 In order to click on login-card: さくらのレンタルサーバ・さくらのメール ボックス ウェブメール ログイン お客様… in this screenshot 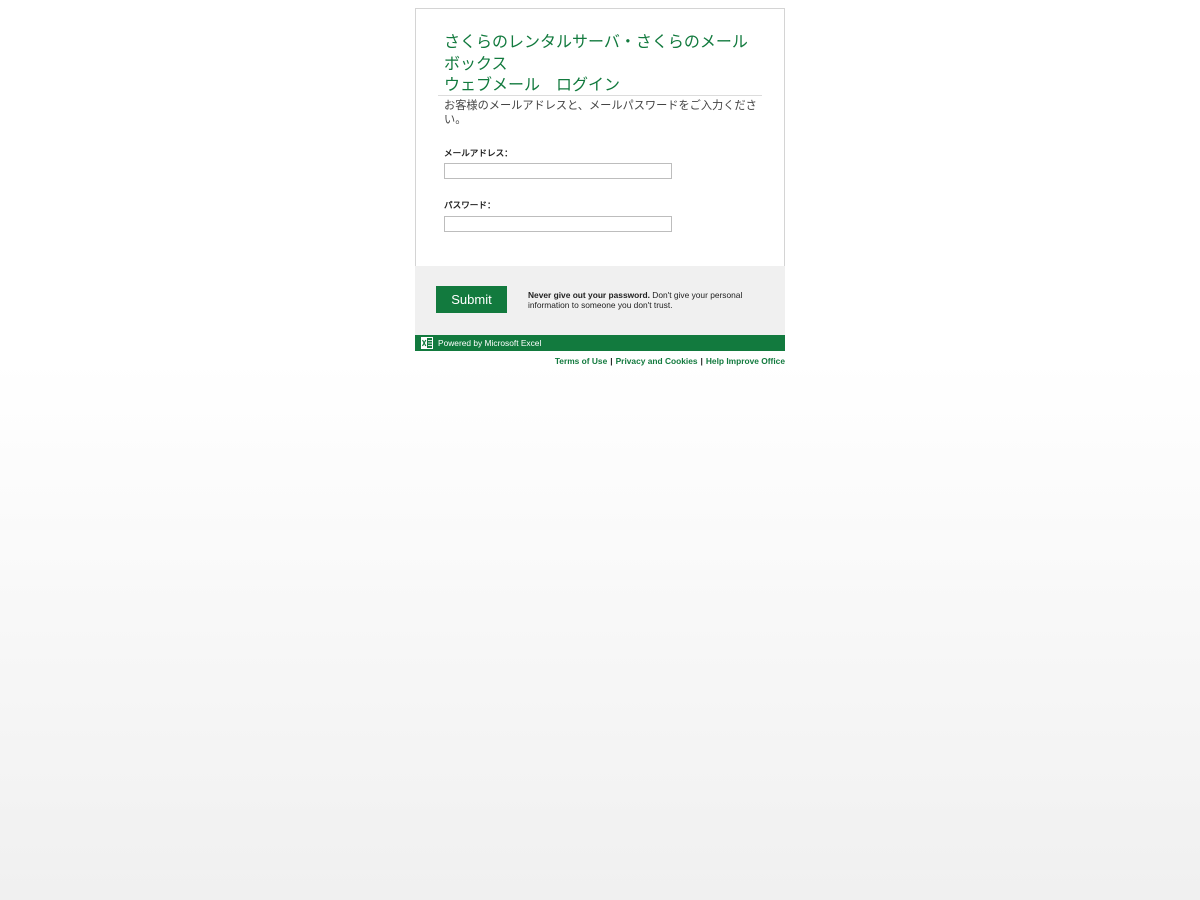, I will do `click(600, 137)`.